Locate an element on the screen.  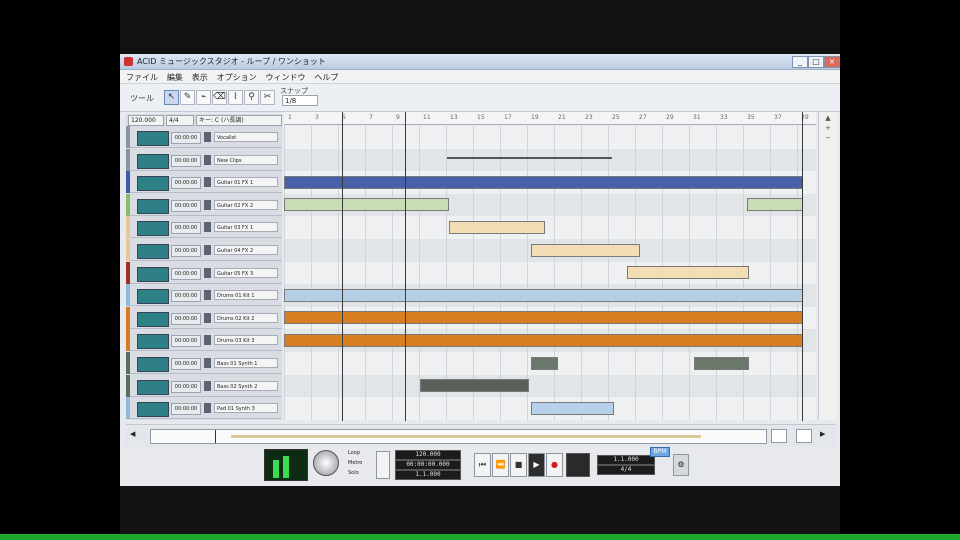
track-name: Bass 01 Synth 1 is located at coordinates (246, 363).